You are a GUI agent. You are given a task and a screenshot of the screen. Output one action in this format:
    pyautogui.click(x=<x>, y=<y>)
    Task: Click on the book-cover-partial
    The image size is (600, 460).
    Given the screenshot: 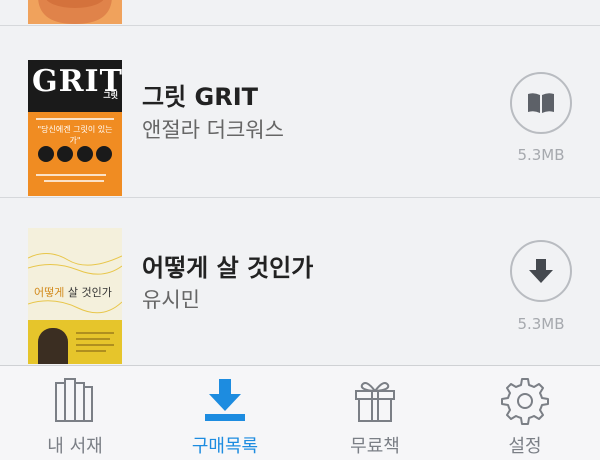 What is the action you would take?
    pyautogui.click(x=75, y=12)
    